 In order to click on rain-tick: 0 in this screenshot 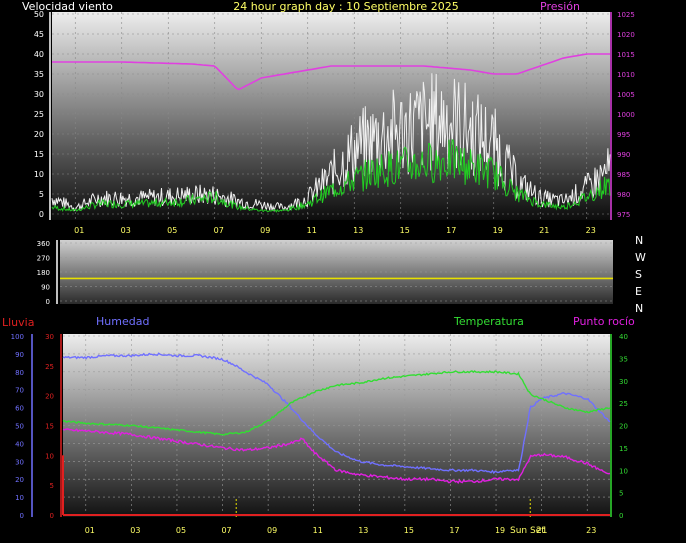, I will do `click(52, 516)`.